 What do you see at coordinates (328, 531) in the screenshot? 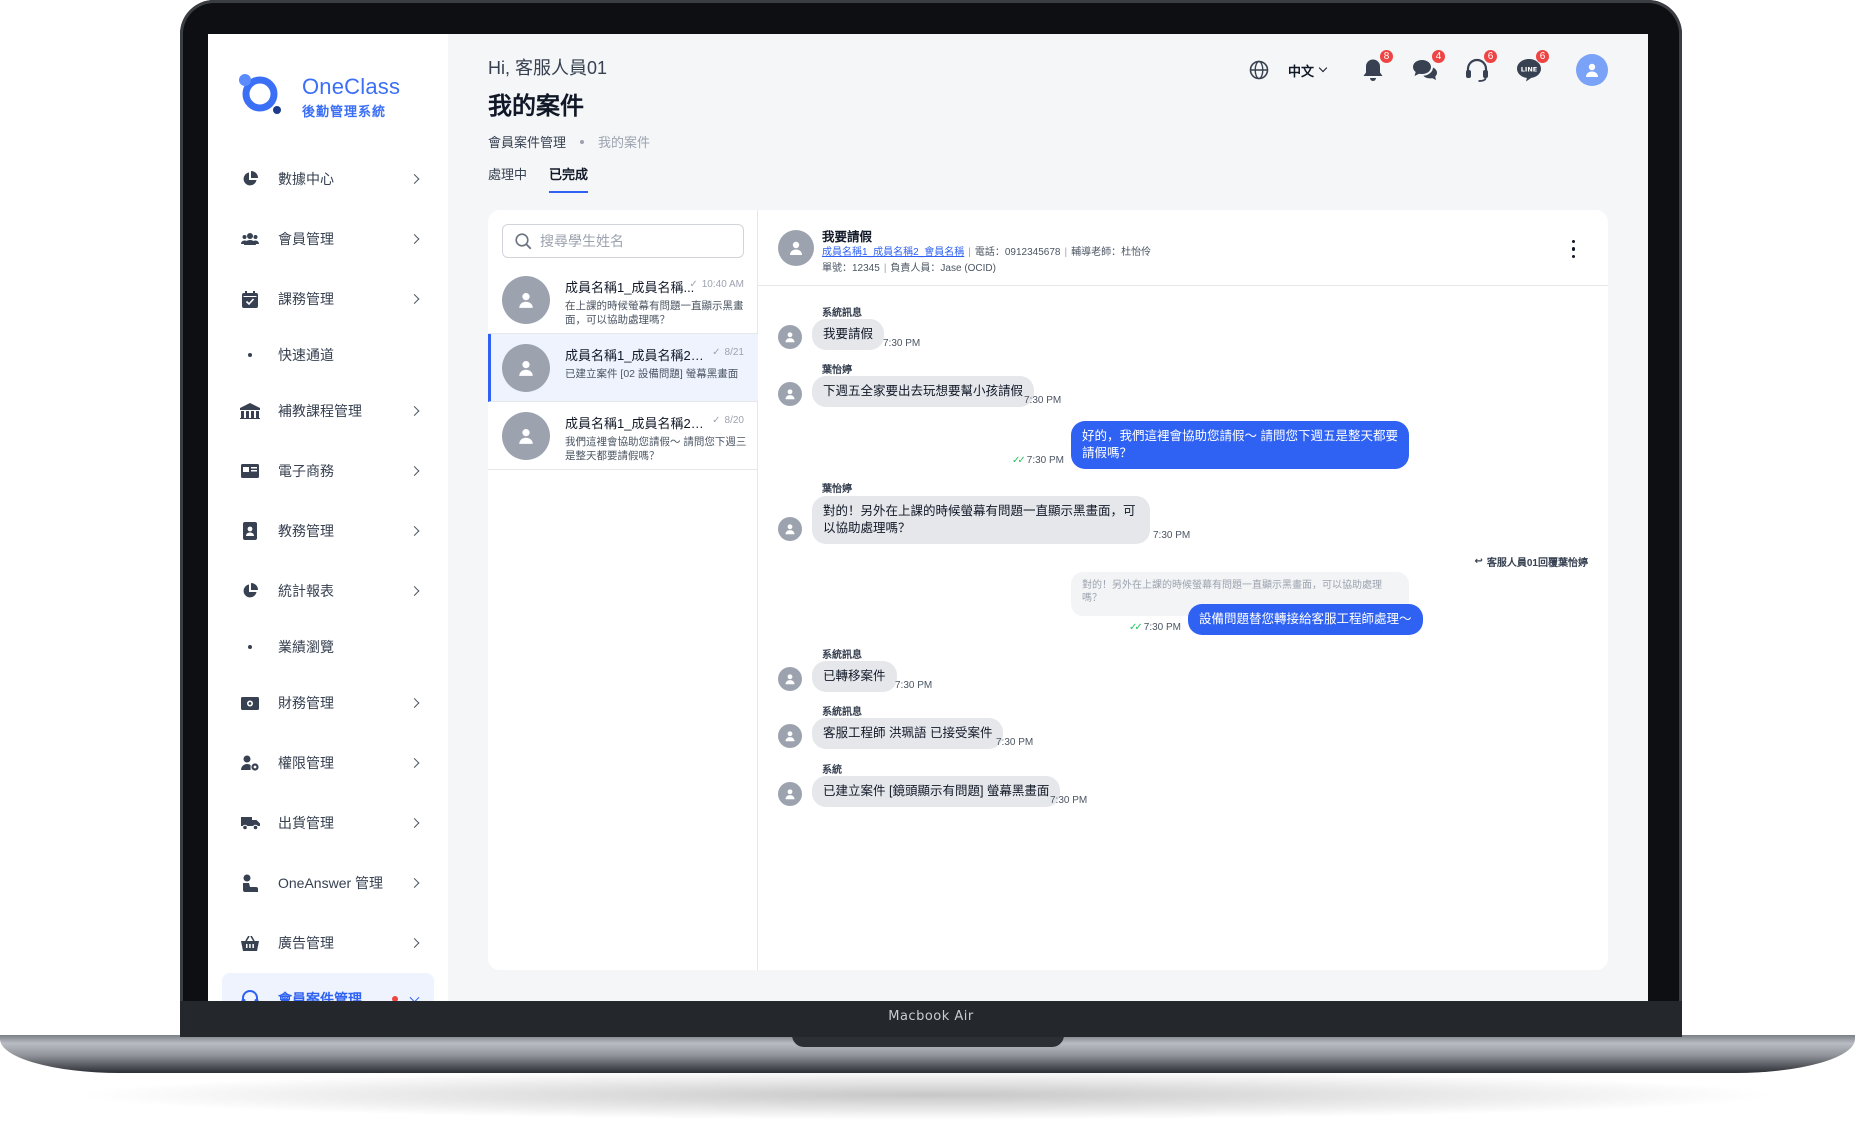
I see `sidebar-item-academic: 教務管理` at bounding box center [328, 531].